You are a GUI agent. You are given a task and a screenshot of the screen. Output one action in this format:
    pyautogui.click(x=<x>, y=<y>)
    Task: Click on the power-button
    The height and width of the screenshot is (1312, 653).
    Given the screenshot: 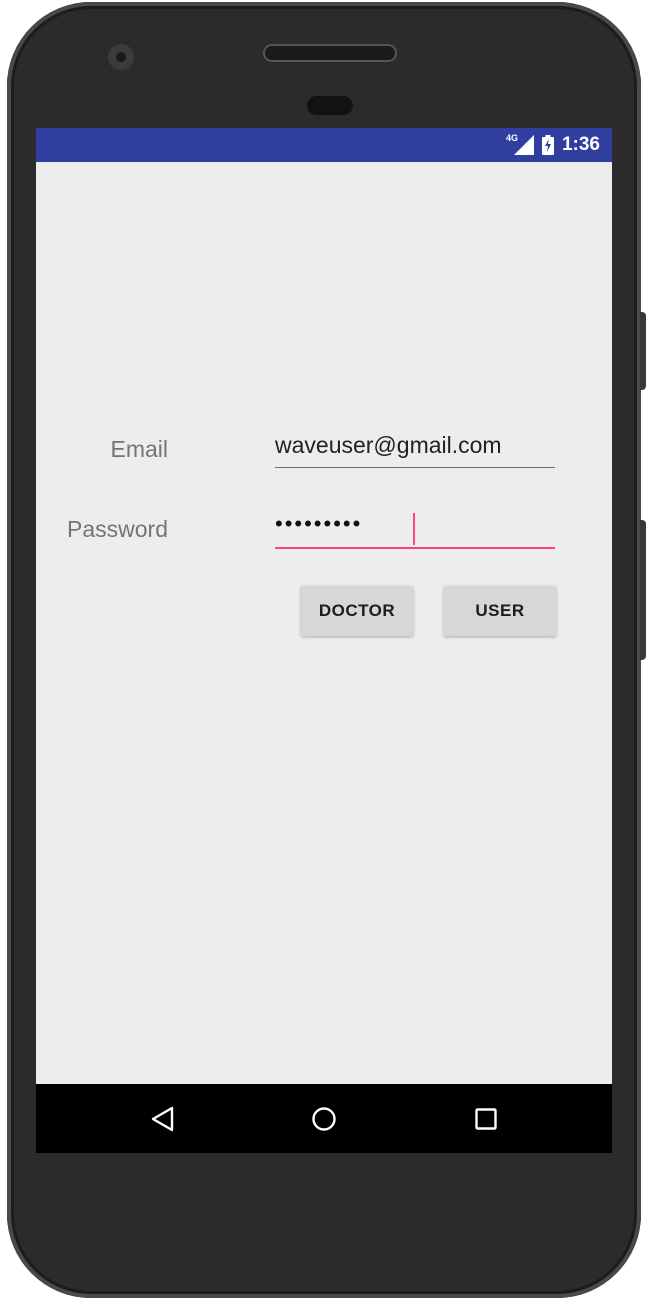 What is the action you would take?
    pyautogui.click(x=643, y=351)
    